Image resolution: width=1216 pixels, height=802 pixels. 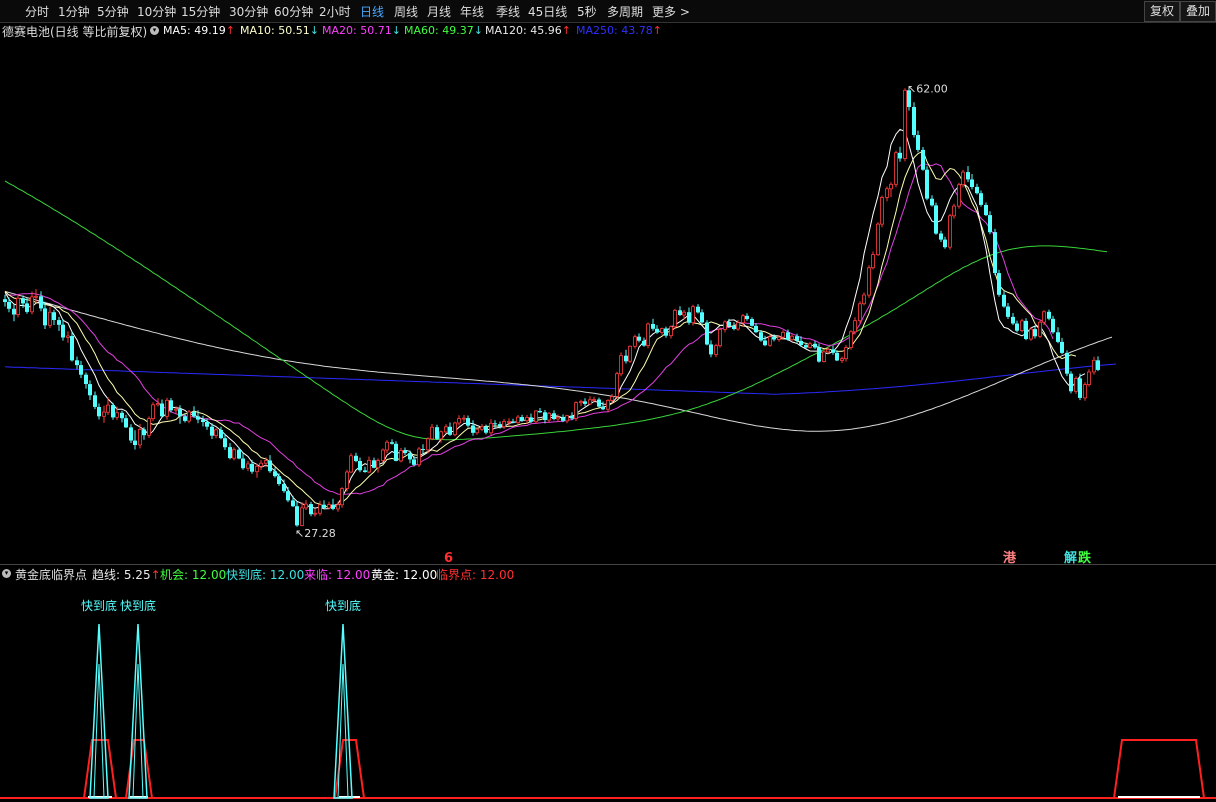 What do you see at coordinates (1162, 11) in the screenshot?
I see `adjust-button: 复权` at bounding box center [1162, 11].